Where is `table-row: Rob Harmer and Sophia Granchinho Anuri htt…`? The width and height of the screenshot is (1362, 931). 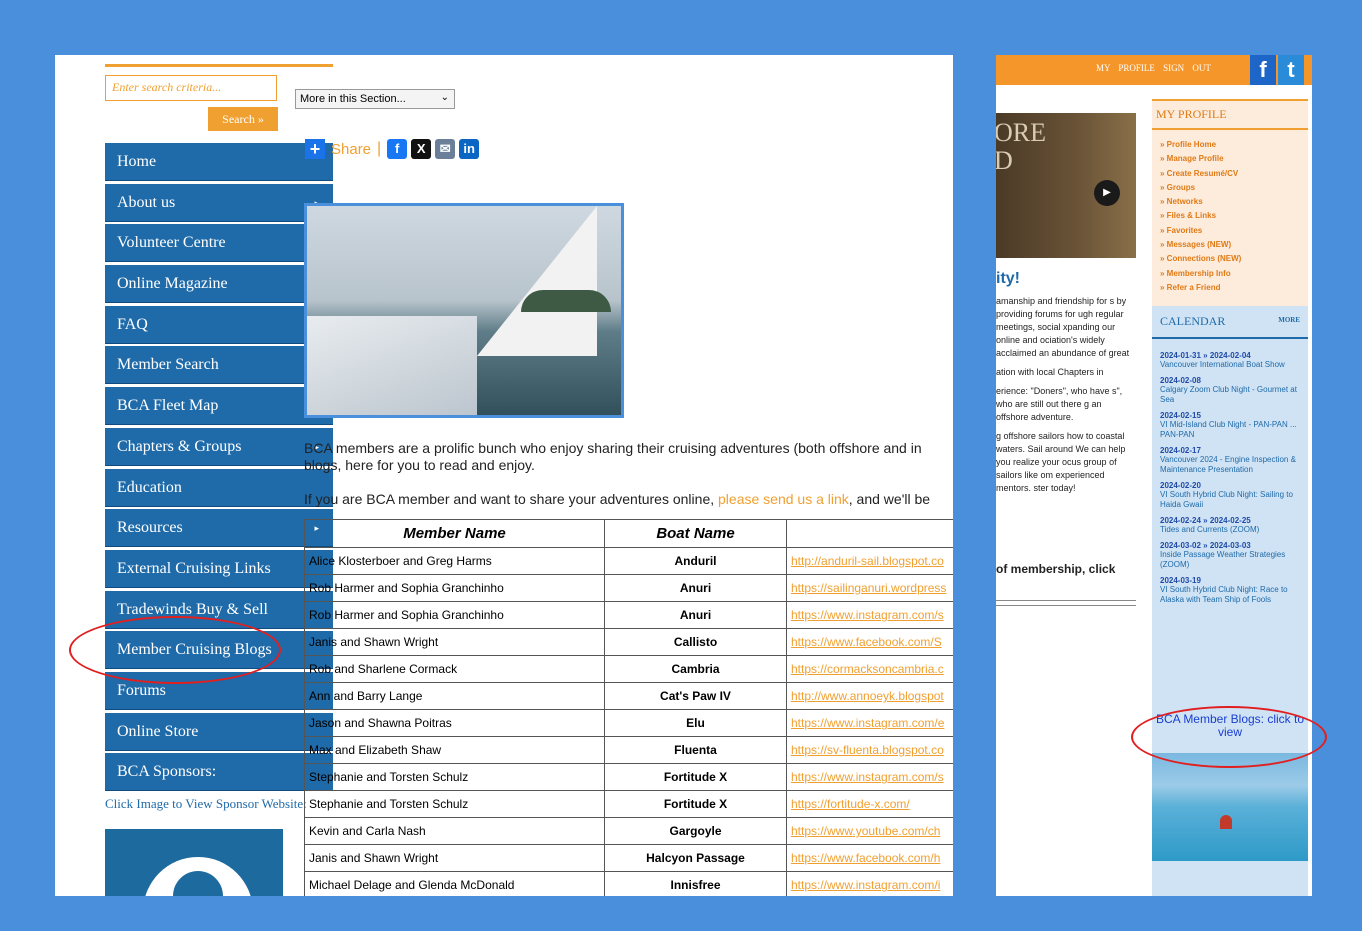 table-row: Rob Harmer and Sophia Granchinho Anuri htt… is located at coordinates (628, 615).